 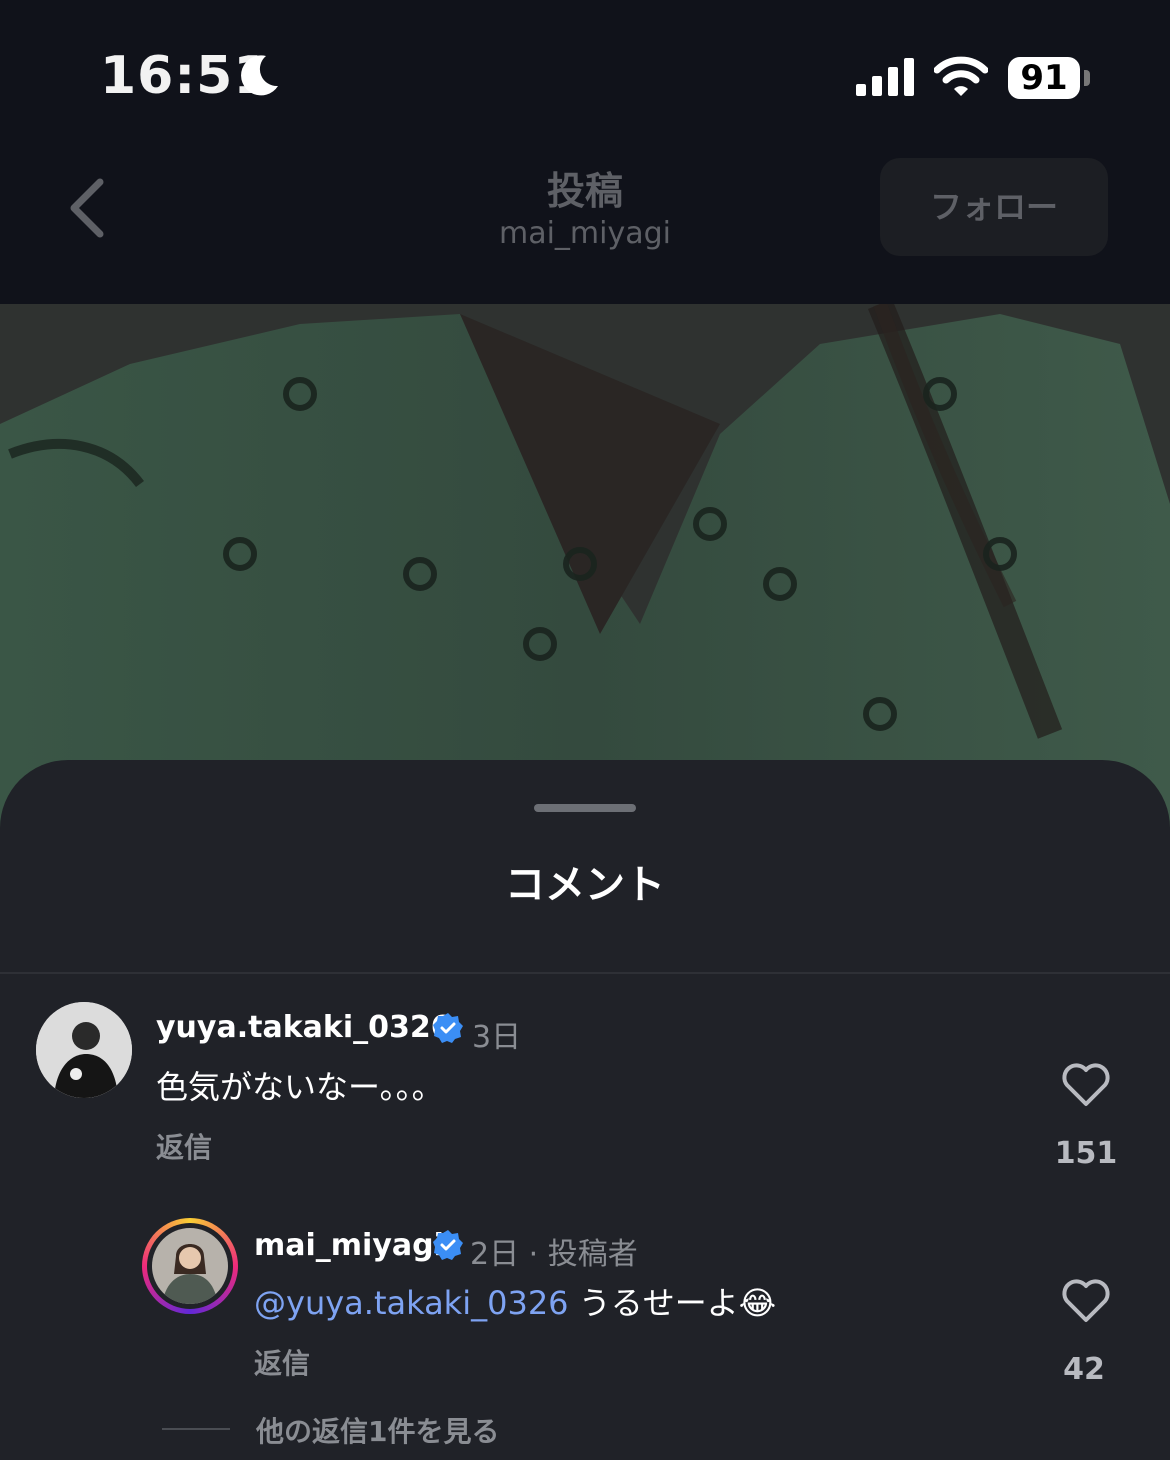 I want to click on post-header: 投稿 mai_miyagi フォロー, so click(x=585, y=222).